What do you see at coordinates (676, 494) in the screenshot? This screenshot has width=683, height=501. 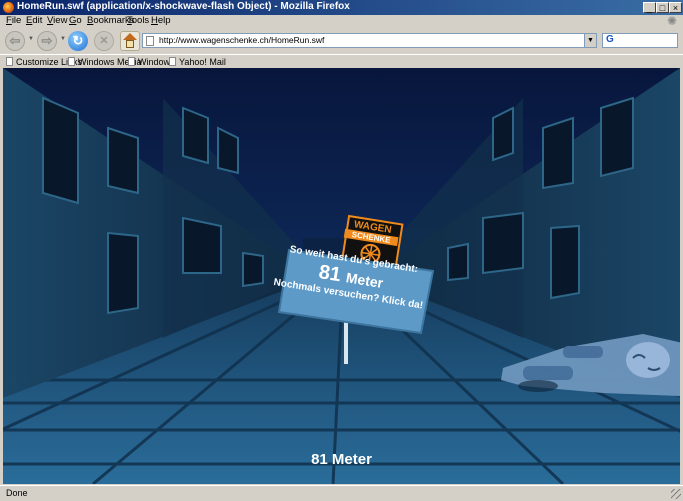 I see `resize-grip-icon` at bounding box center [676, 494].